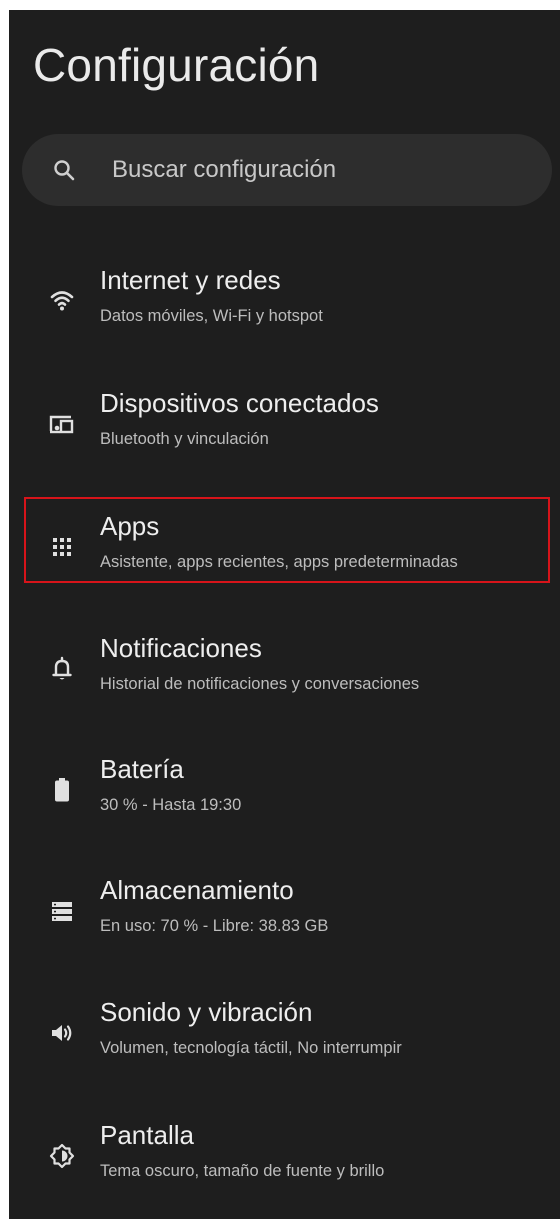  Describe the element at coordinates (62, 911) in the screenshot. I see `storage-icon` at that location.